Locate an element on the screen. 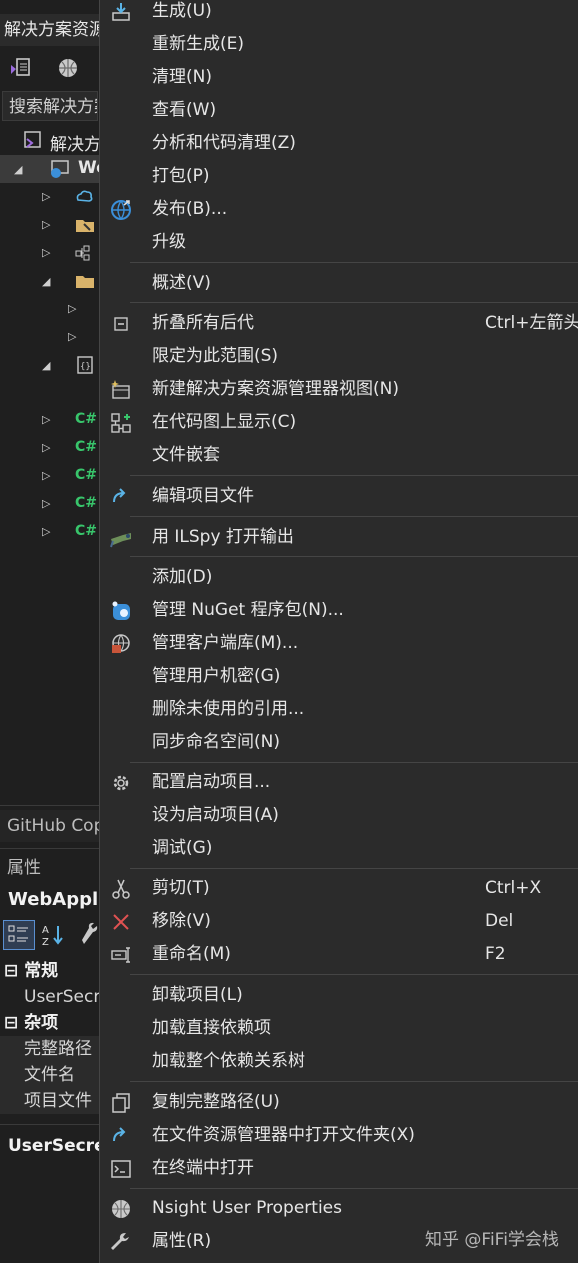  properties-title: 属性 is located at coordinates (24, 868).